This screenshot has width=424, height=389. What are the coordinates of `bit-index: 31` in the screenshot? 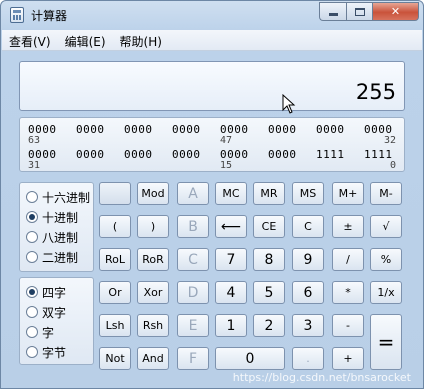 It's located at (34, 165).